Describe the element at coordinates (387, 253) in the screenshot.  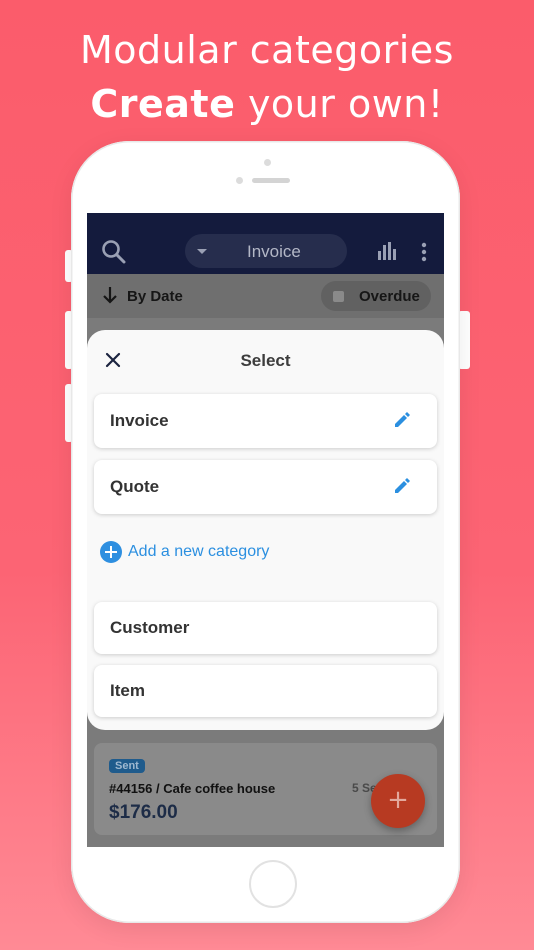
I see `bar-chart-icon` at that location.